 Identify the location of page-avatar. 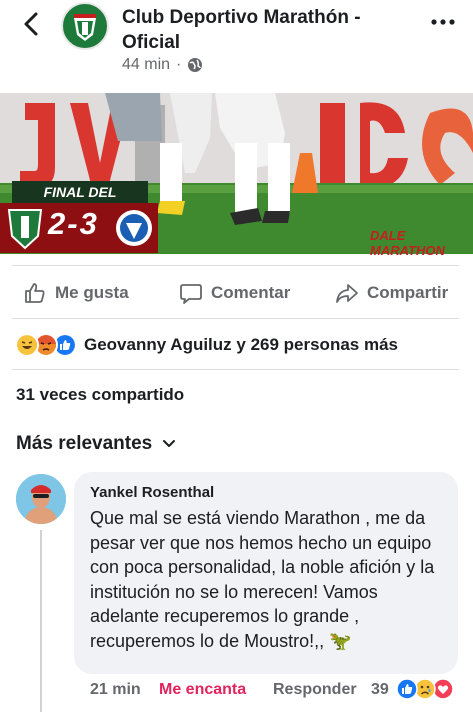
(85, 26).